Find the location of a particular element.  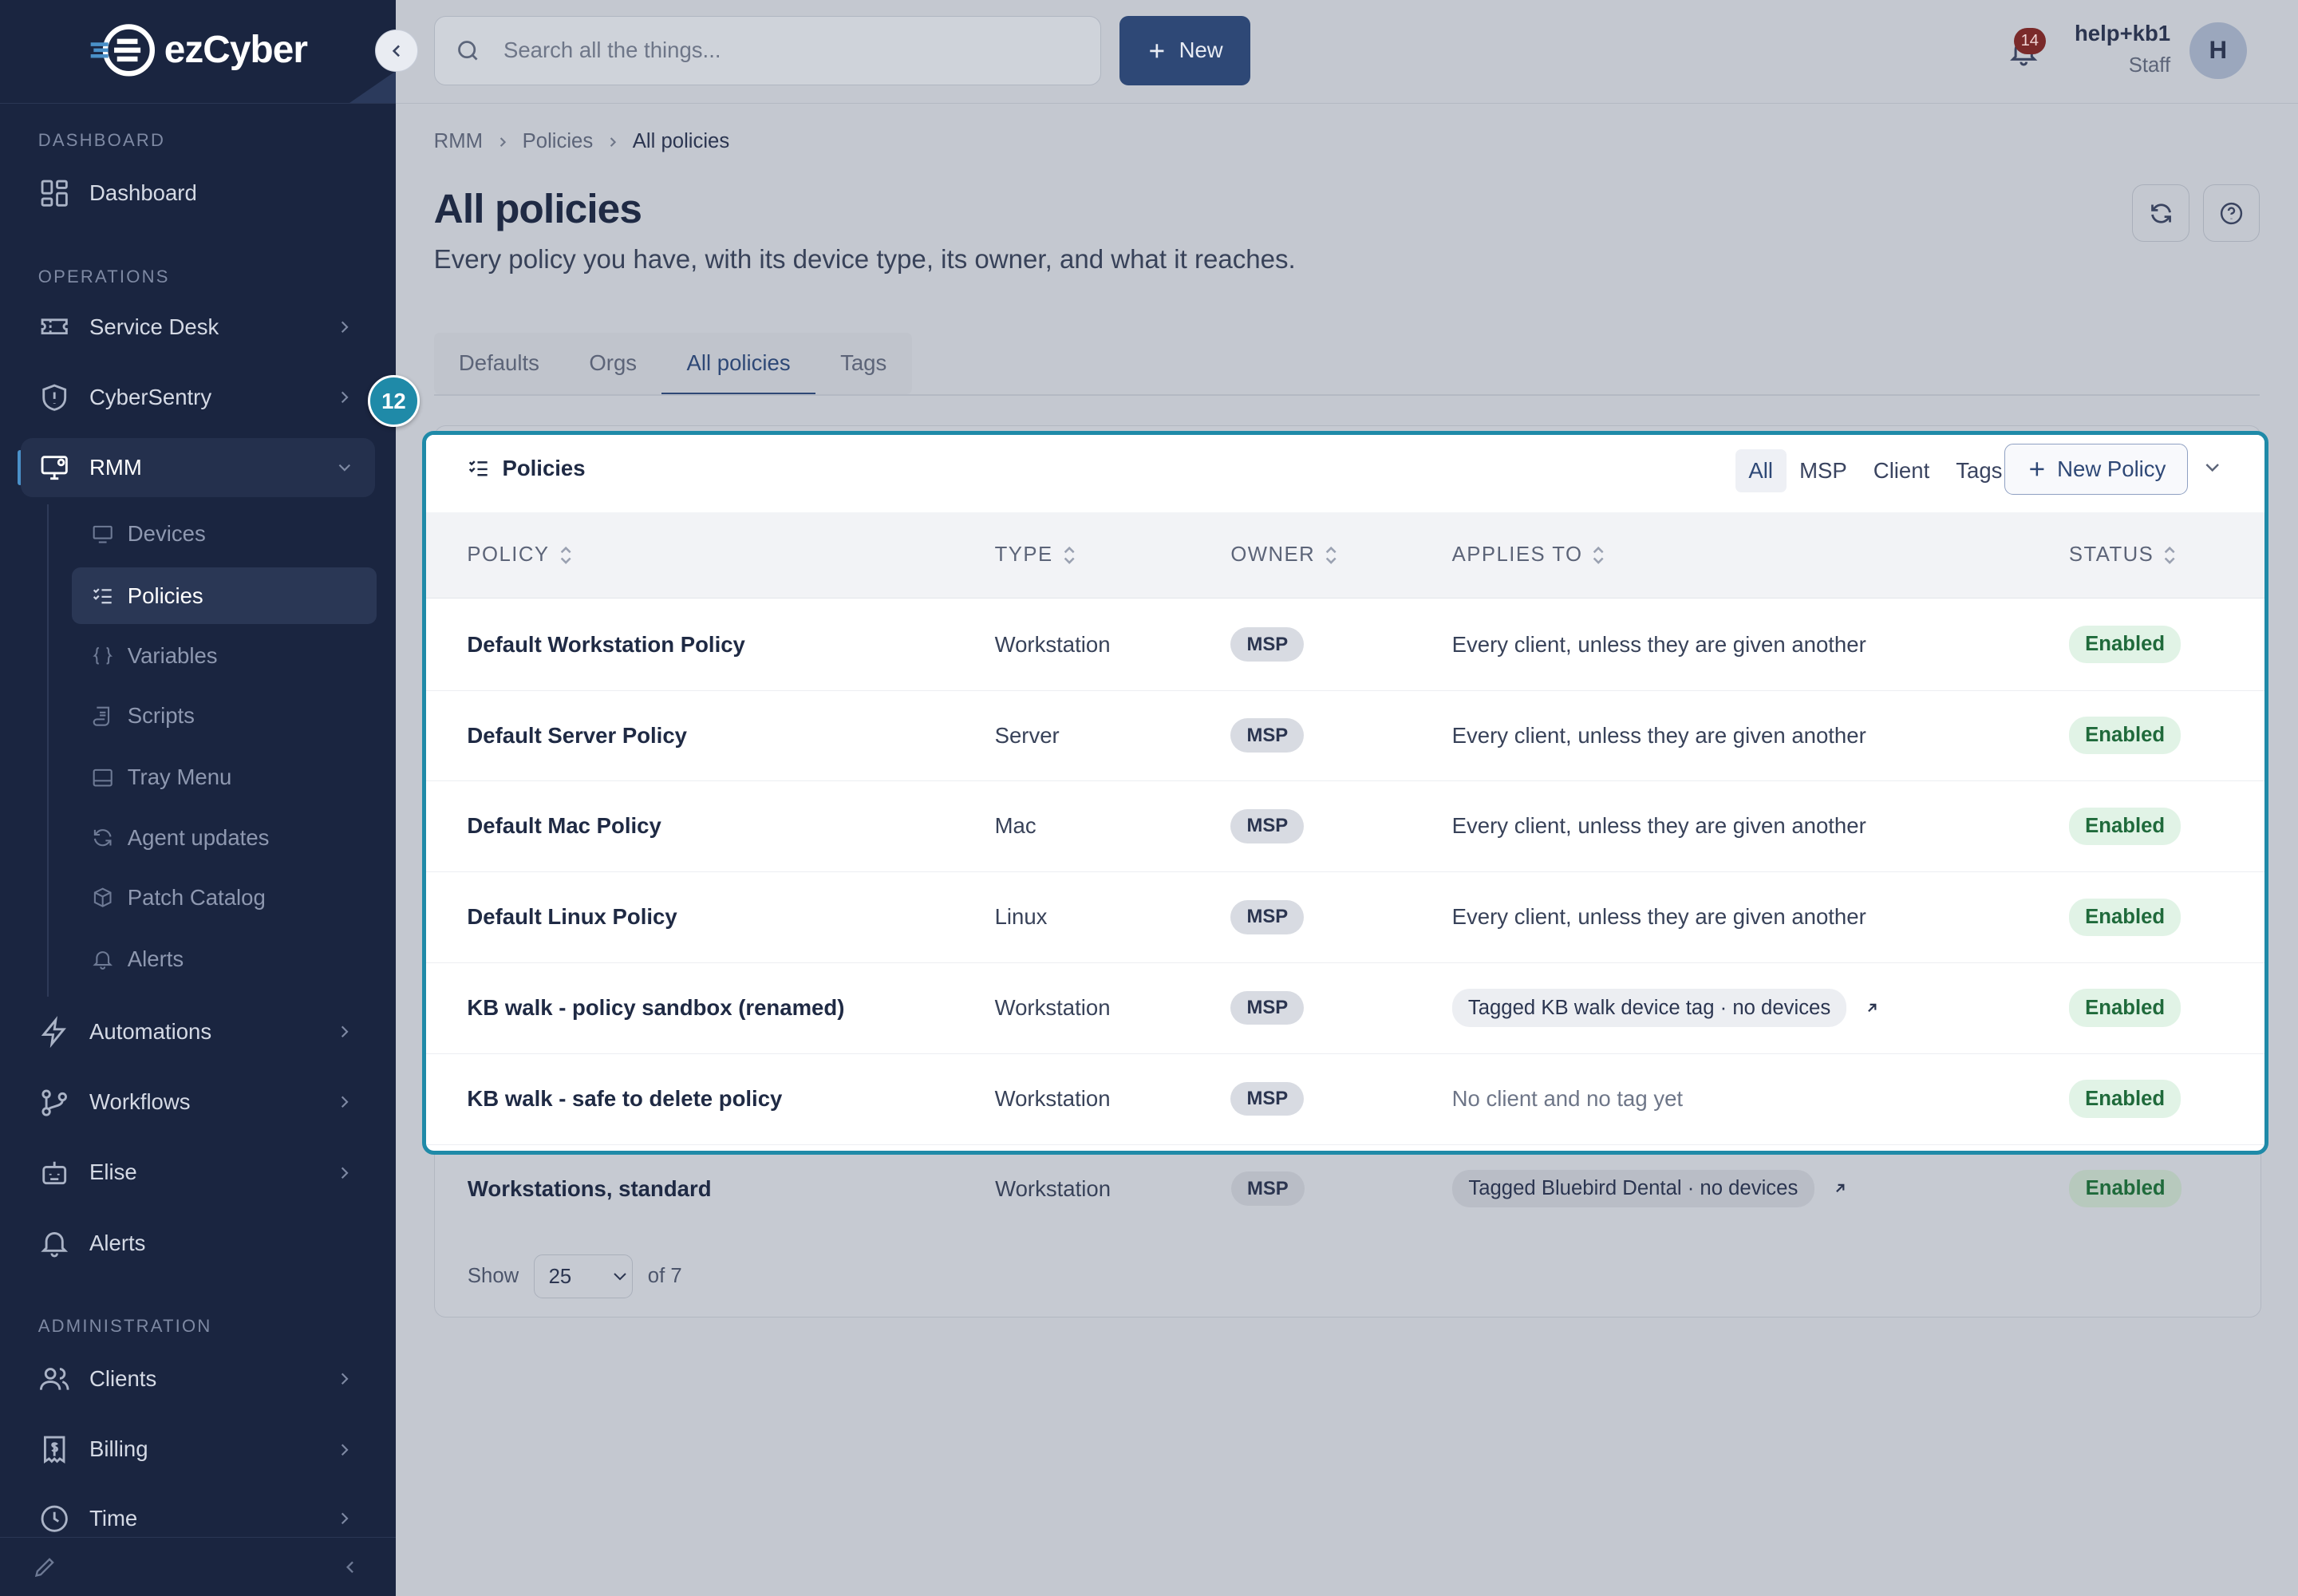

chevron-down-icon is located at coordinates (2213, 467).